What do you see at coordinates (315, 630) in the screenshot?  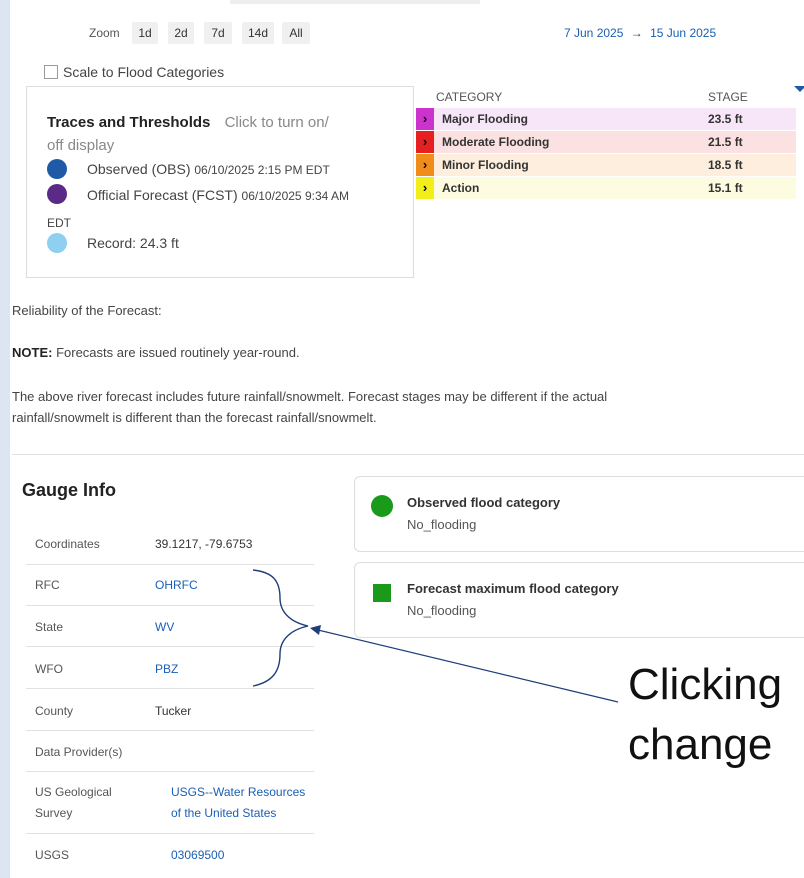 I see `arrowhead-icon` at bounding box center [315, 630].